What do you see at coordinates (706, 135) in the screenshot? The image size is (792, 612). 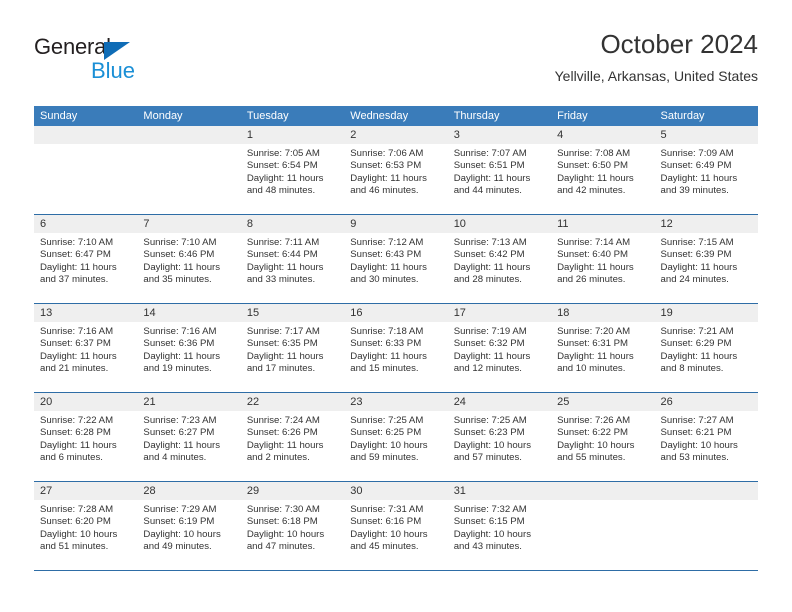 I see `day-number: 5` at bounding box center [706, 135].